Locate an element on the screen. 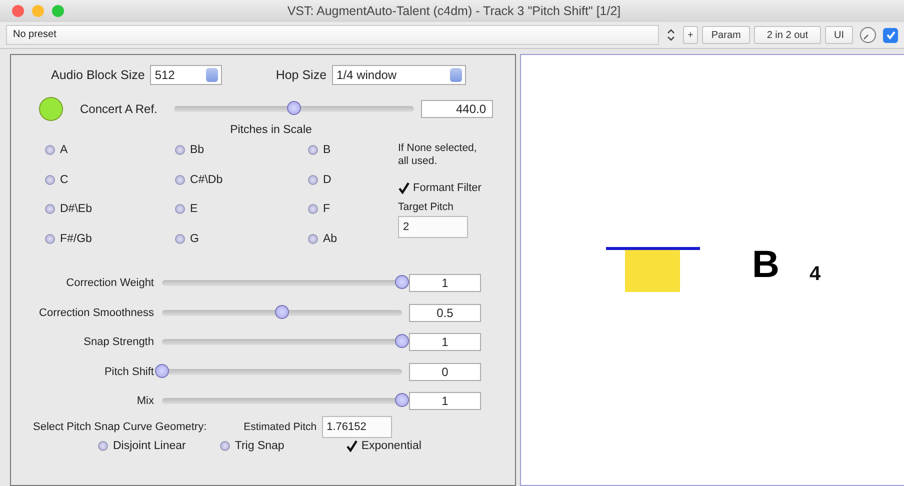 The image size is (904, 486). hop-size-label: Hop Size is located at coordinates (301, 75).